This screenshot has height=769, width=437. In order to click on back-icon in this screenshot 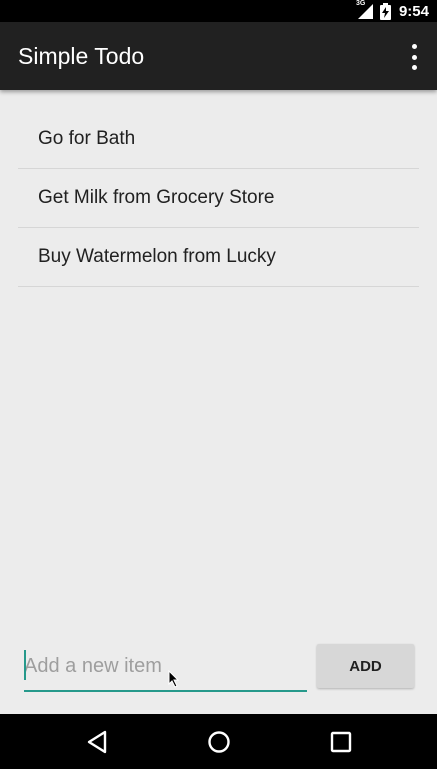, I will do `click(98, 742)`.